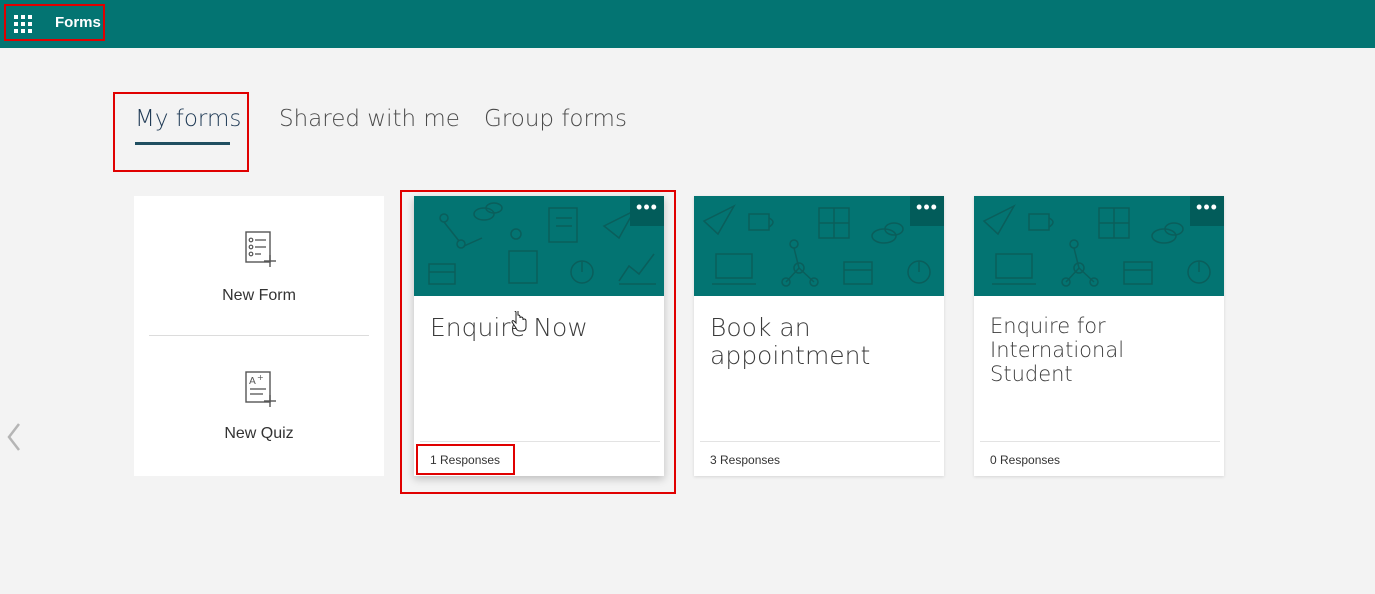 This screenshot has height=594, width=1375. Describe the element at coordinates (259, 433) in the screenshot. I see `new-quiz-label: New Quiz` at that location.